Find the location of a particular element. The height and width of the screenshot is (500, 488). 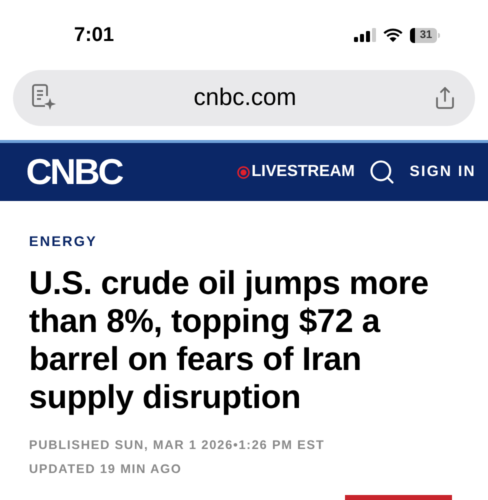

signal-icon is located at coordinates (365, 35).